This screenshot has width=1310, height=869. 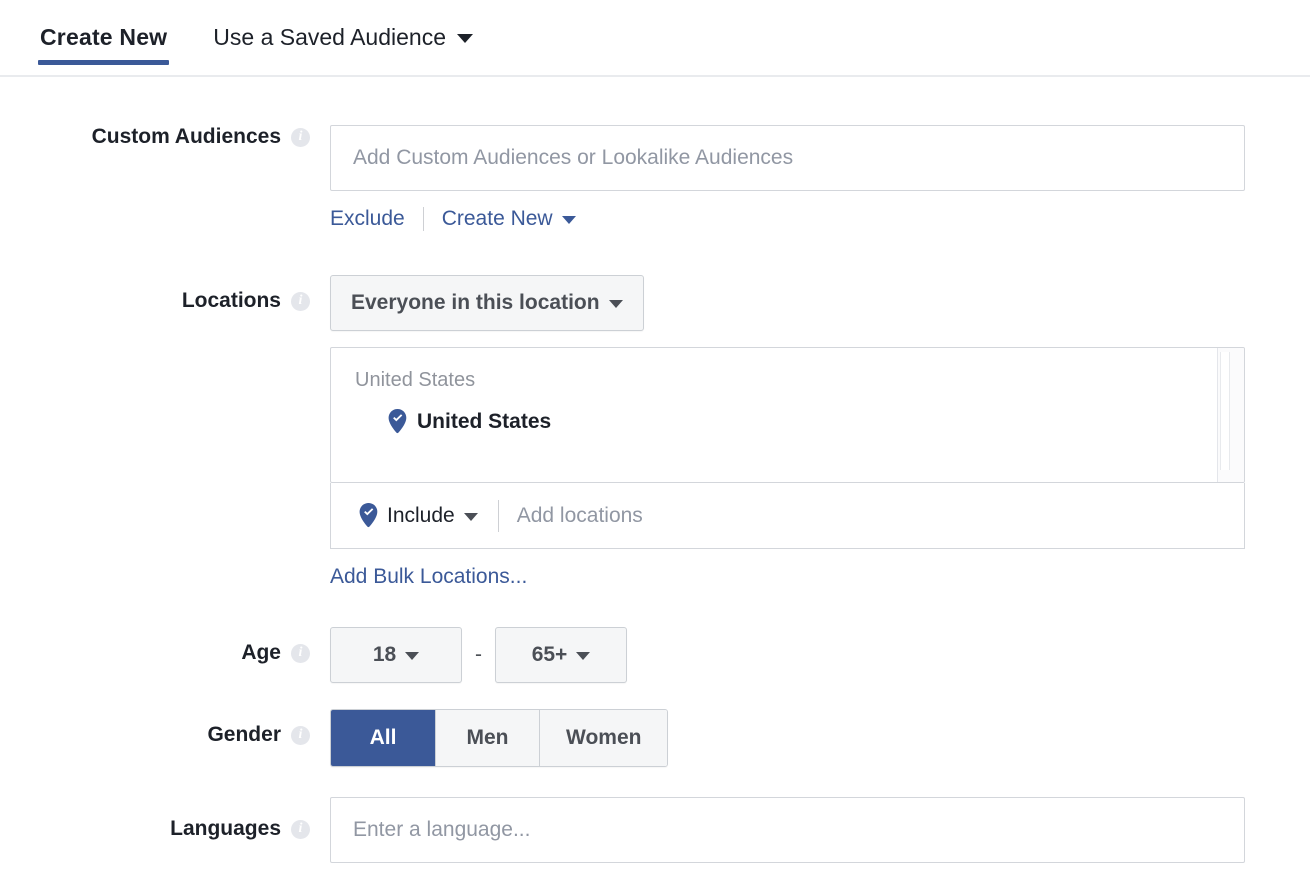 What do you see at coordinates (820, 738) in the screenshot?
I see `gender-controls: All Men Women` at bounding box center [820, 738].